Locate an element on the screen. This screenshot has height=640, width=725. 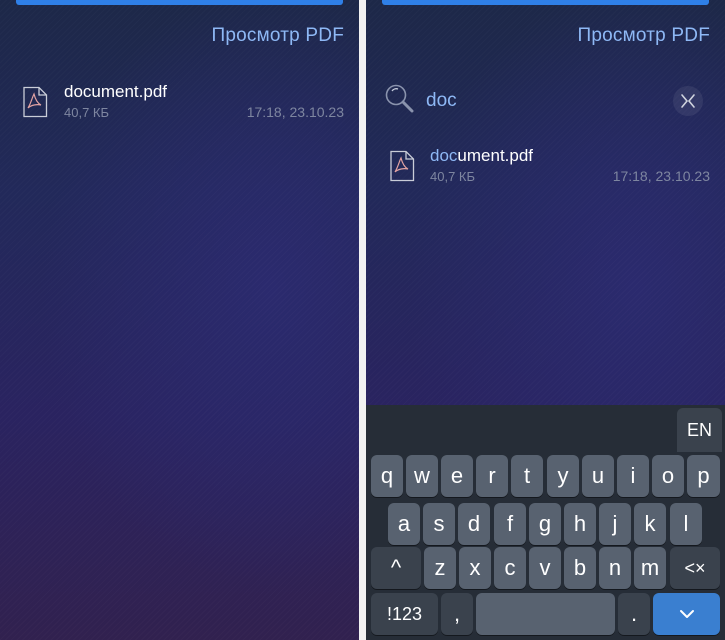
clear-search-button is located at coordinates (688, 101).